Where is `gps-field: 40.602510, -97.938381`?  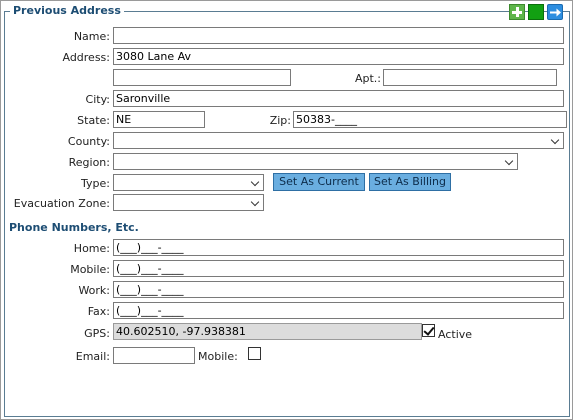
gps-field: 40.602510, -97.938381 is located at coordinates (267, 331).